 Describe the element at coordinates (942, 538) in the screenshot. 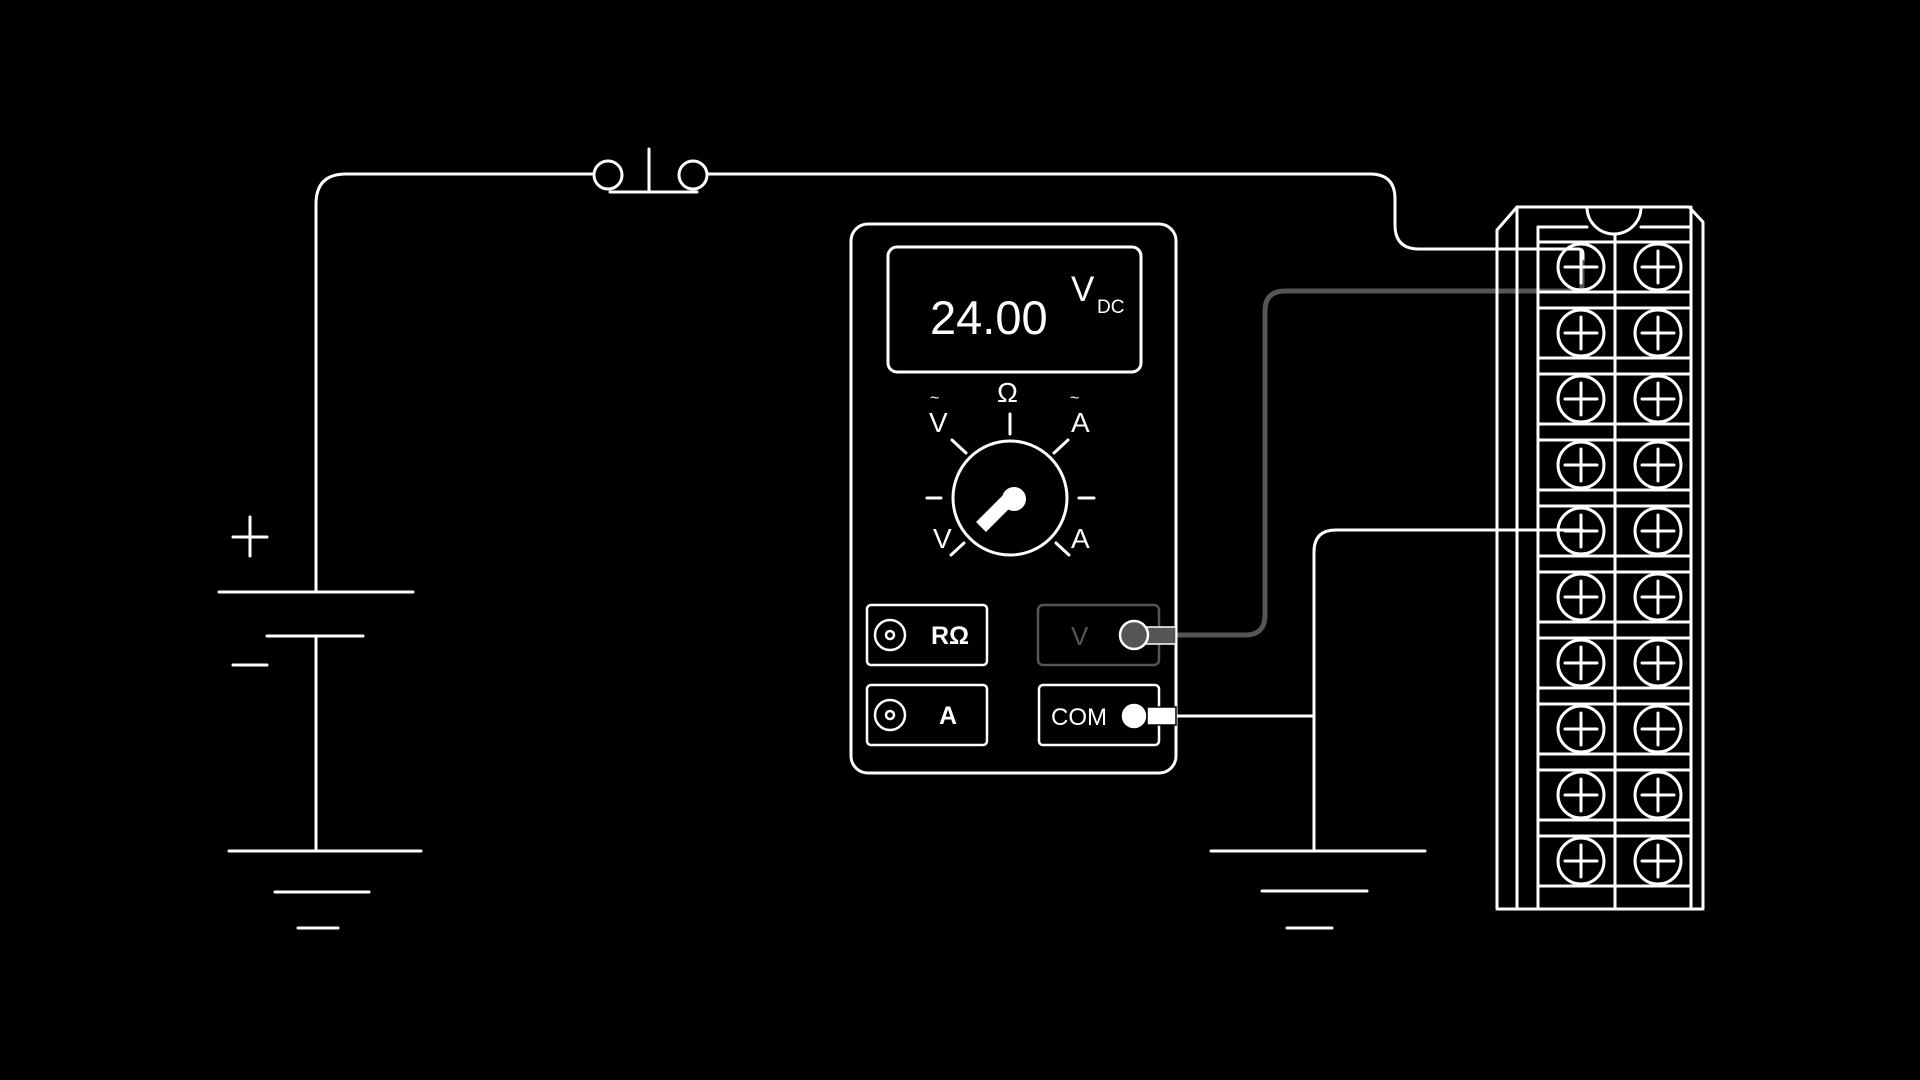

I see `dial-label-dc-volt: V` at that location.